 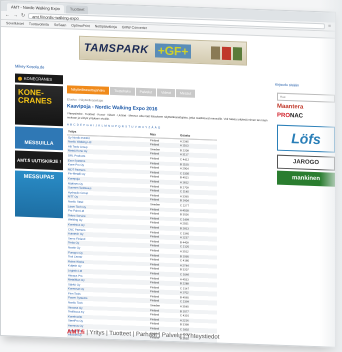 I want to click on footer-link: Parhaat, so click(x=146, y=335).